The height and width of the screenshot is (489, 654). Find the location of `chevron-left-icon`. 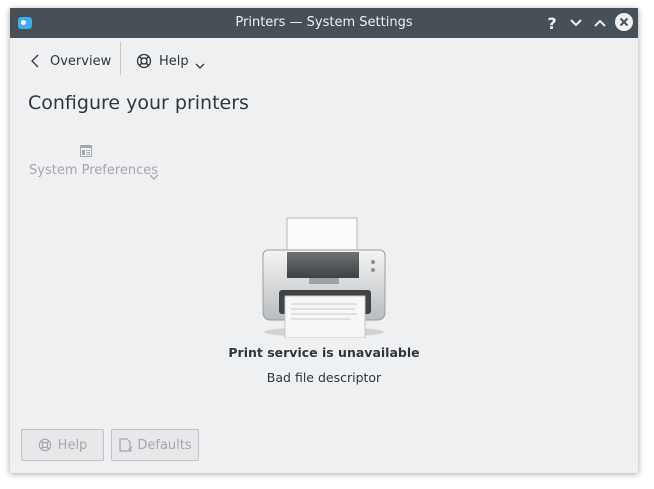

chevron-left-icon is located at coordinates (35, 61).